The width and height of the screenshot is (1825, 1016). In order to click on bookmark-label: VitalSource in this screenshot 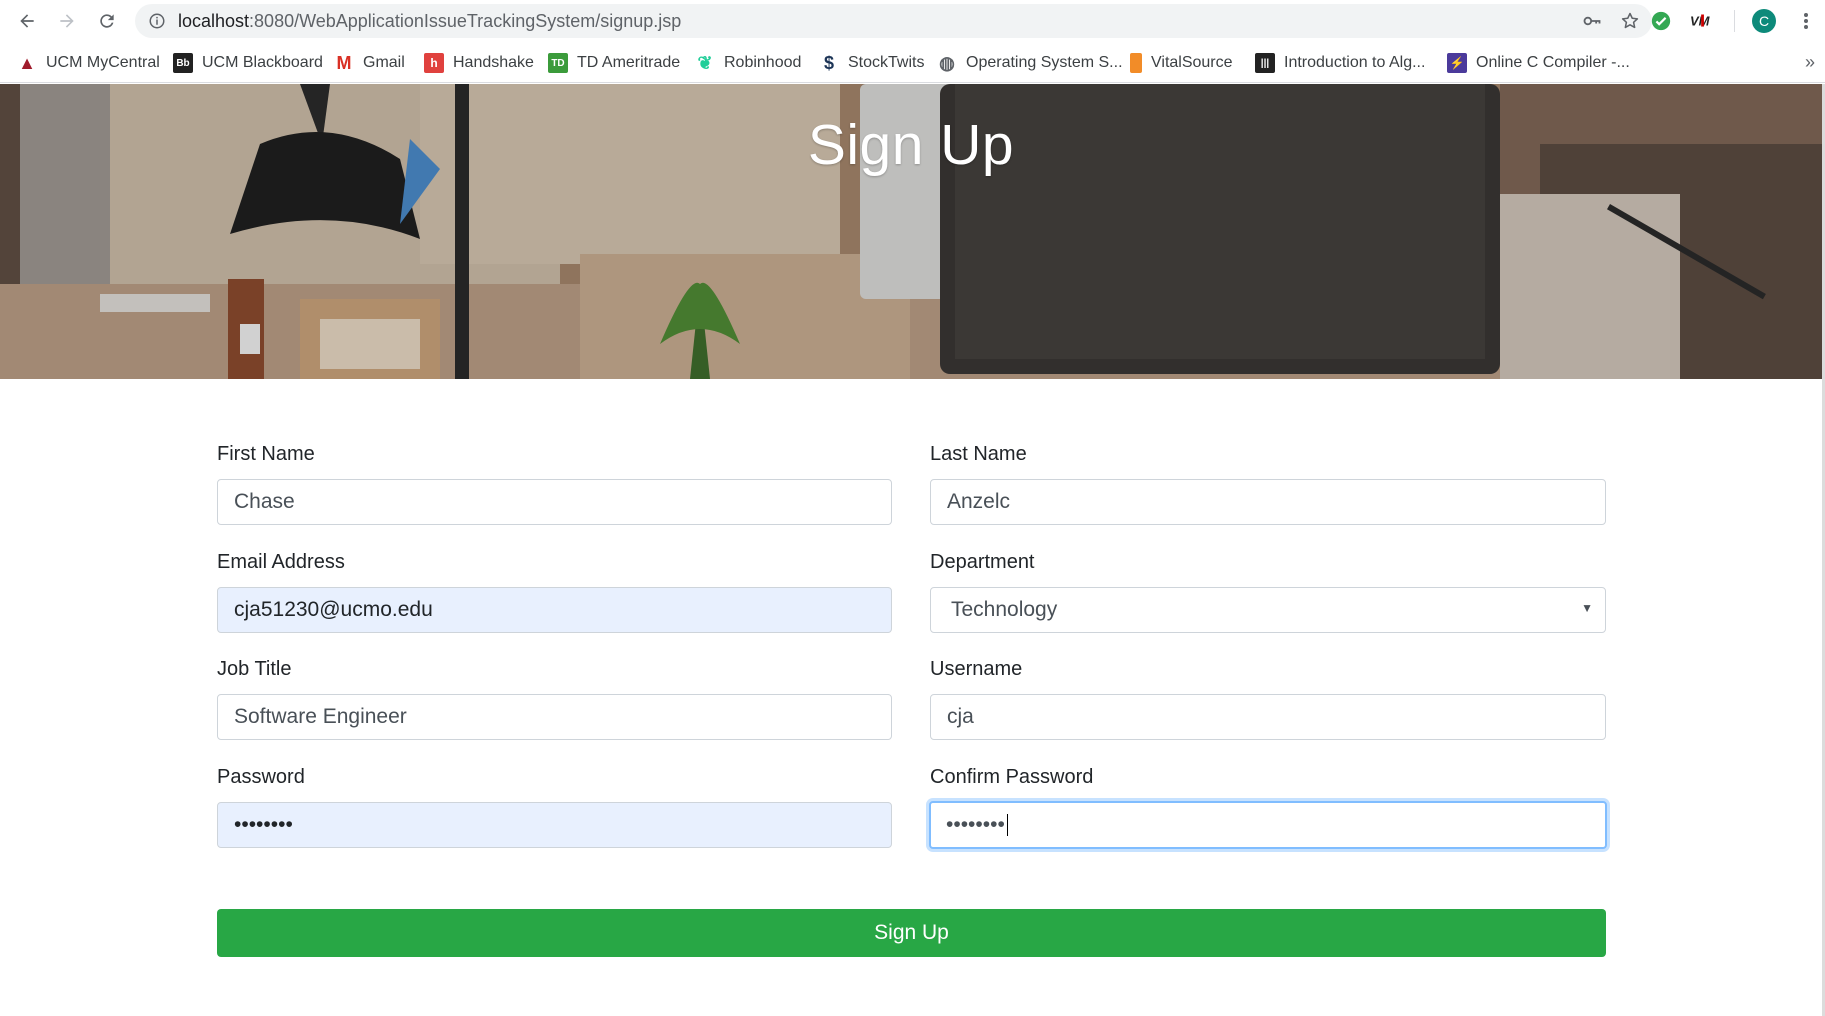, I will do `click(1192, 62)`.